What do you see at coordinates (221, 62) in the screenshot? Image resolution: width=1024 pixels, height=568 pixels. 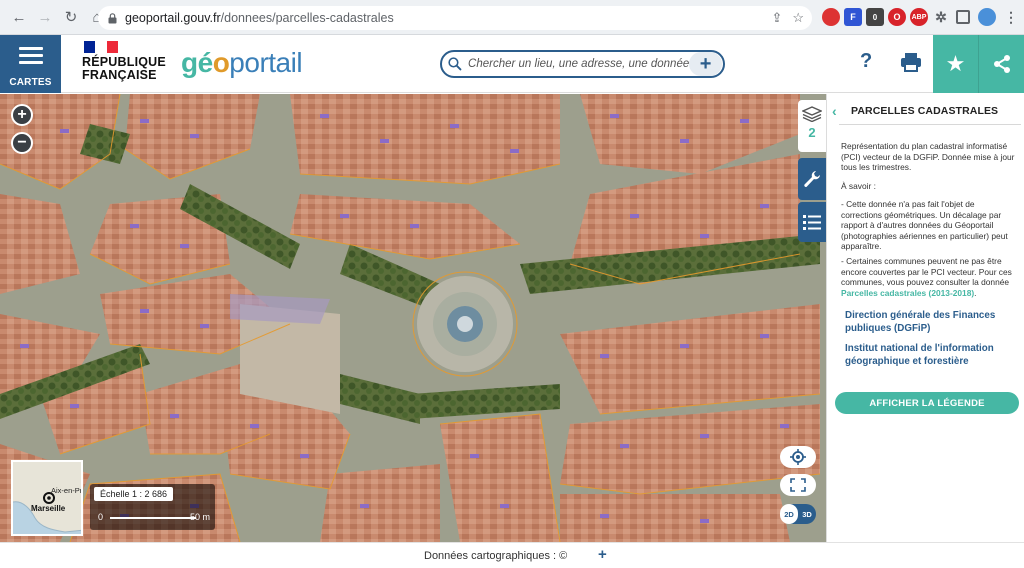 I see `logo-o: o` at bounding box center [221, 62].